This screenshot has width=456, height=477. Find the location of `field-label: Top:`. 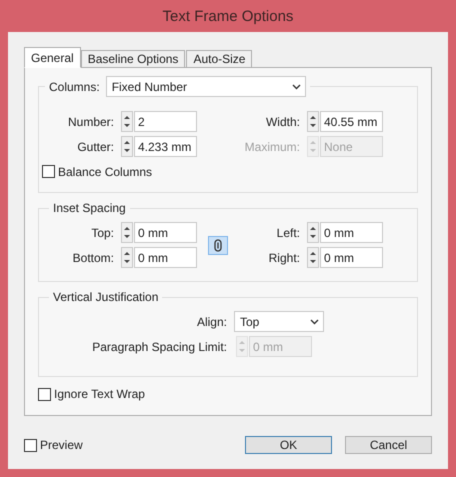

field-label: Top: is located at coordinates (103, 233).